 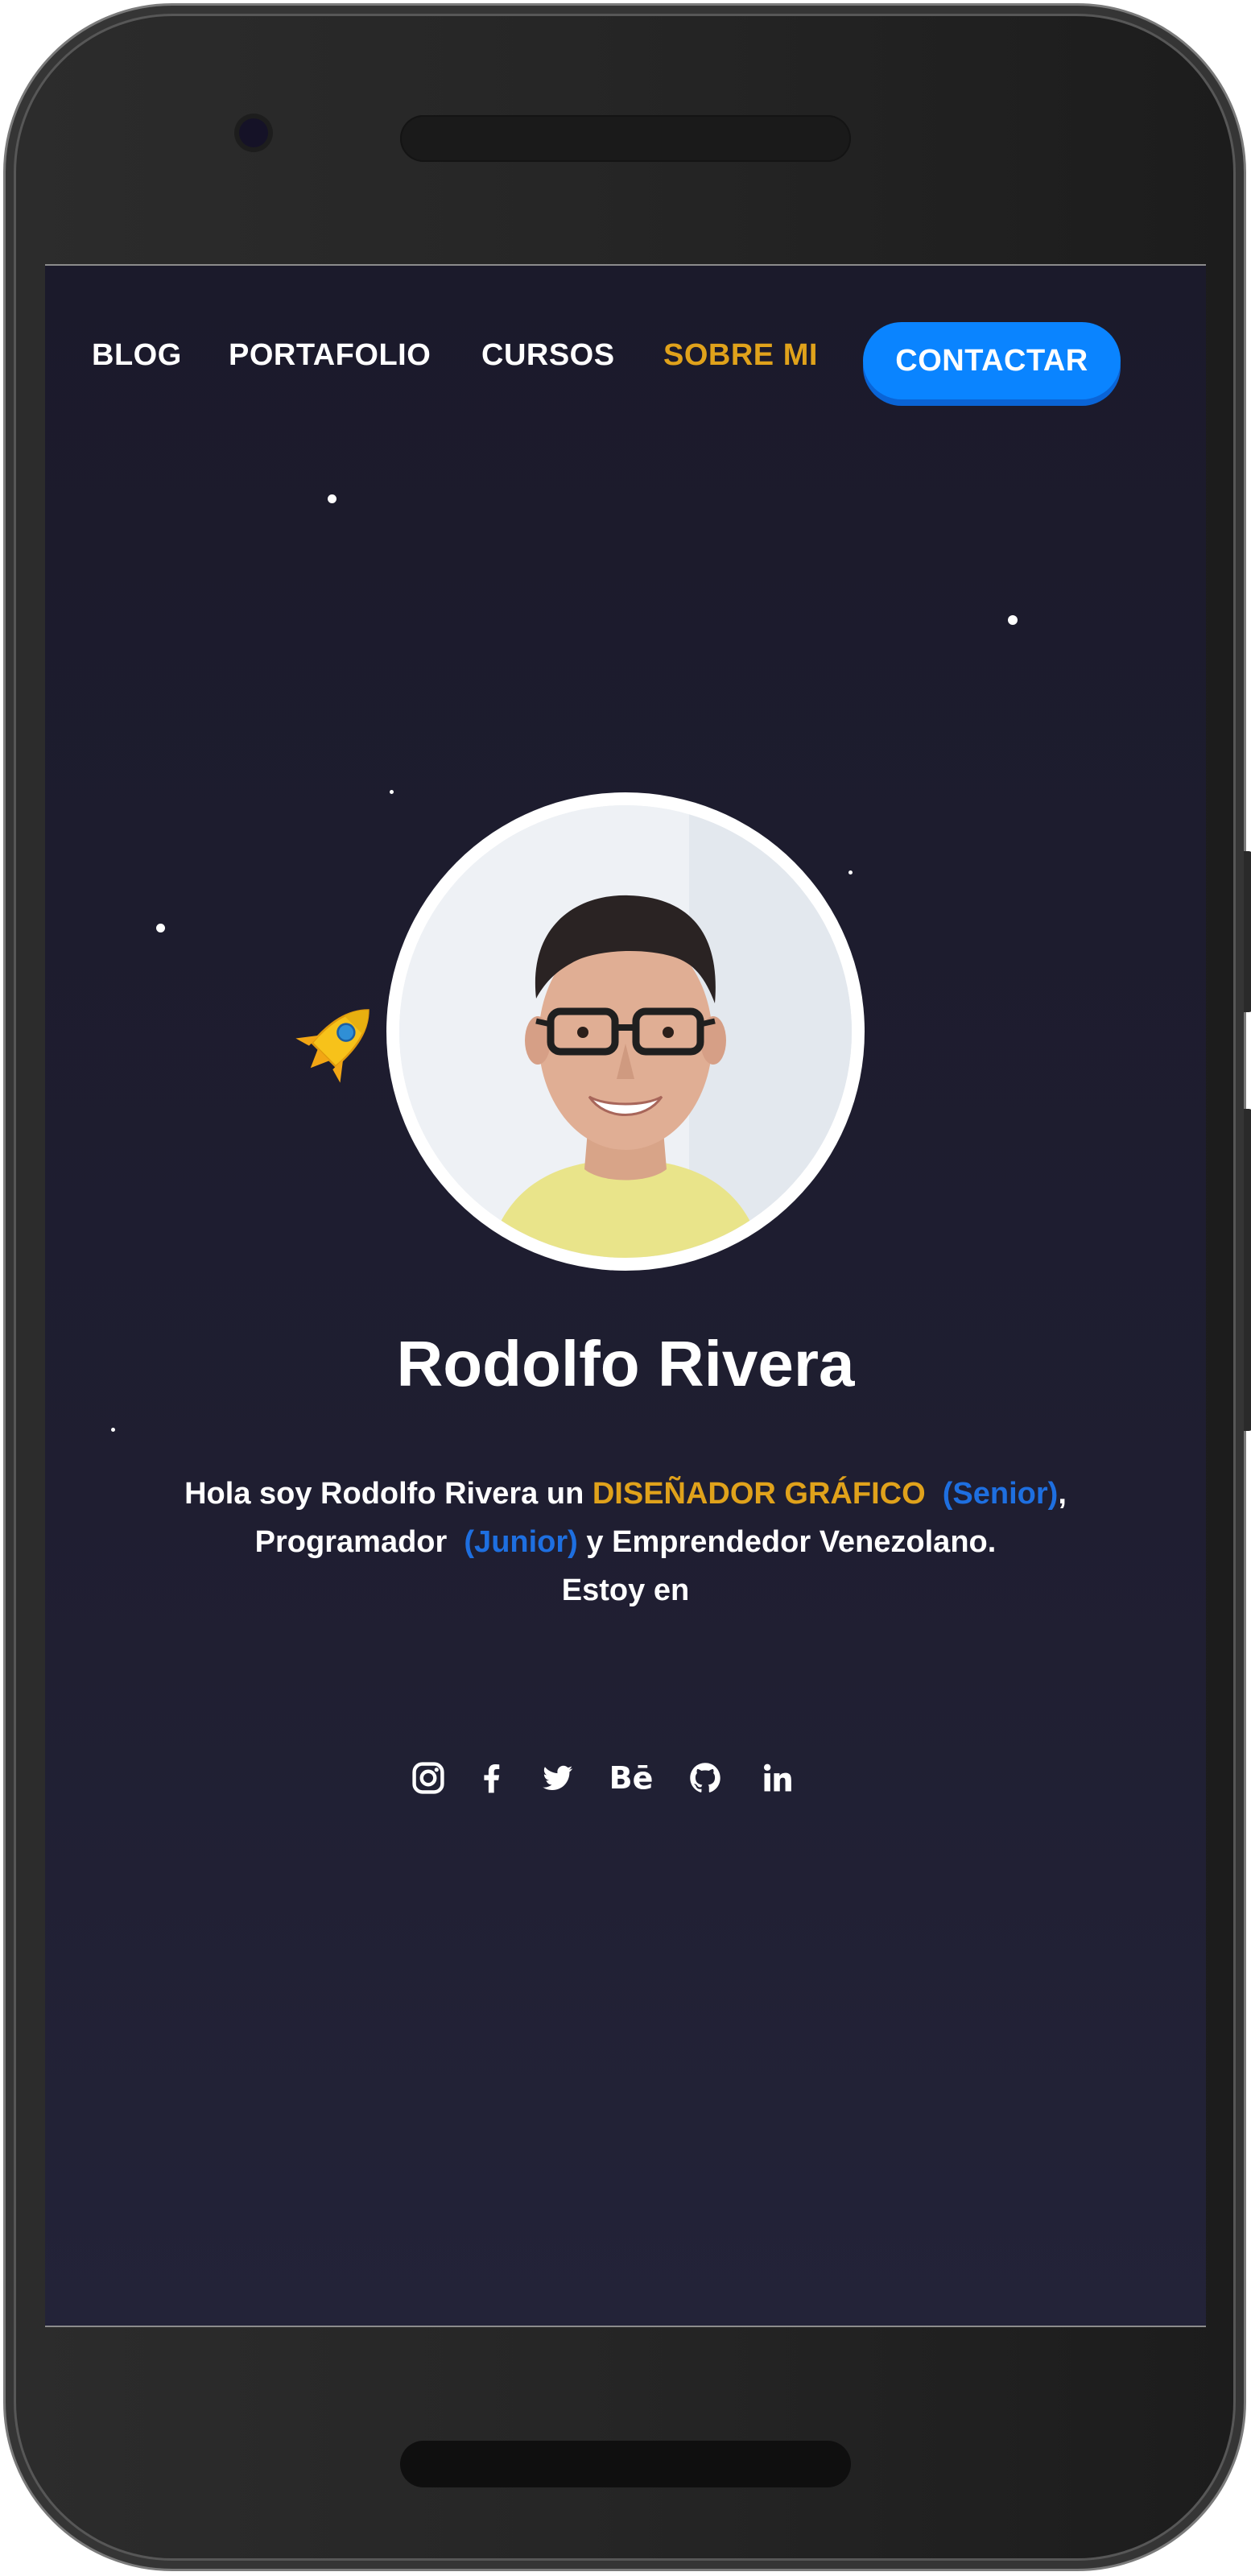 What do you see at coordinates (787, 1542) in the screenshot?
I see `intro-part3: y Emprendedor Venezolano.` at bounding box center [787, 1542].